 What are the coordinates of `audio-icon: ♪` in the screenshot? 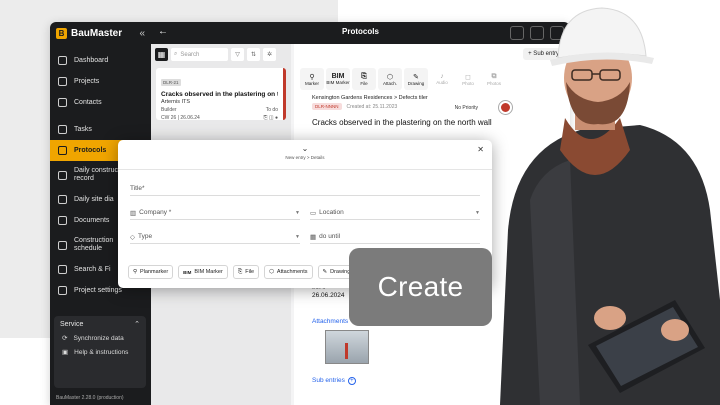 It's located at (442, 76).